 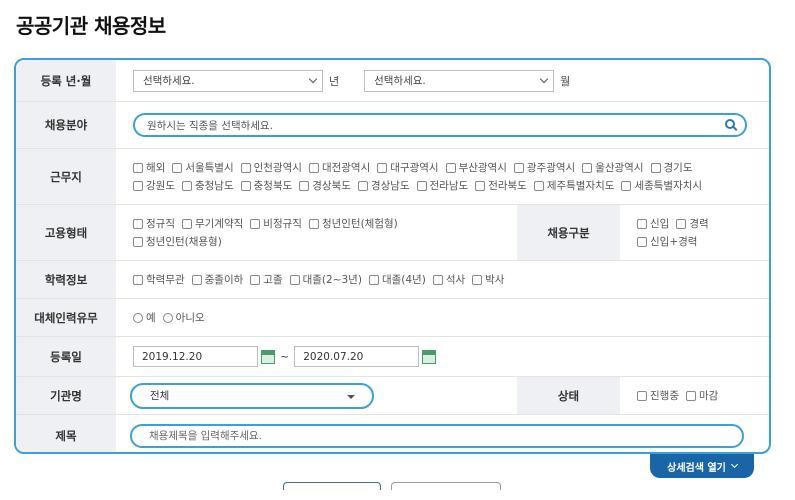 I want to click on location-checkbox: 서울특별시, so click(x=203, y=168).